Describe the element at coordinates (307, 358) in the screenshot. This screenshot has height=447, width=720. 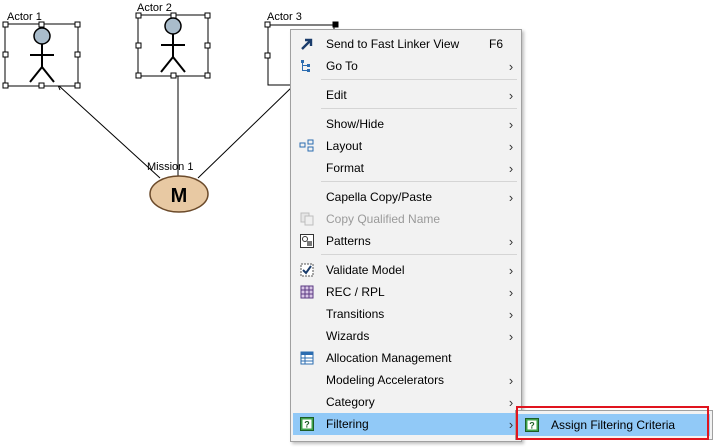
I see `allocation-table-icon` at that location.